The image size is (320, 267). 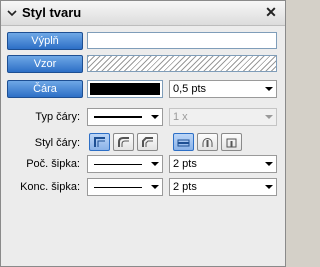 I want to click on close-icon: ✕, so click(x=271, y=12).